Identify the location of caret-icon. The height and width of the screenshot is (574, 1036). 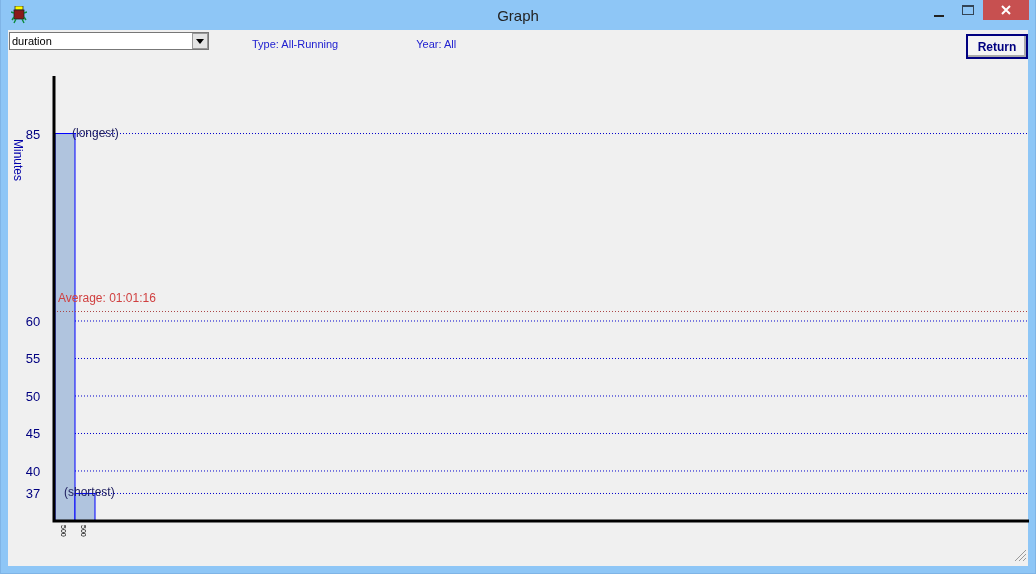
(200, 41).